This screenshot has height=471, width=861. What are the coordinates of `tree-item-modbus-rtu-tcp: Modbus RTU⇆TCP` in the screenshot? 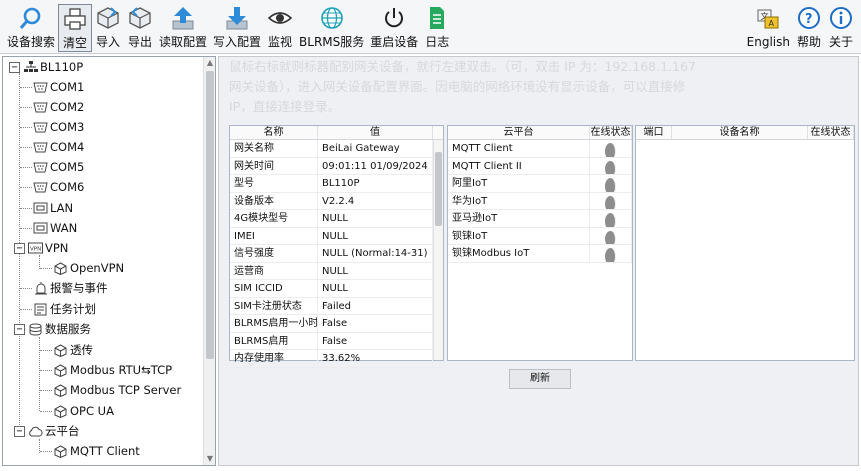 It's located at (112, 370).